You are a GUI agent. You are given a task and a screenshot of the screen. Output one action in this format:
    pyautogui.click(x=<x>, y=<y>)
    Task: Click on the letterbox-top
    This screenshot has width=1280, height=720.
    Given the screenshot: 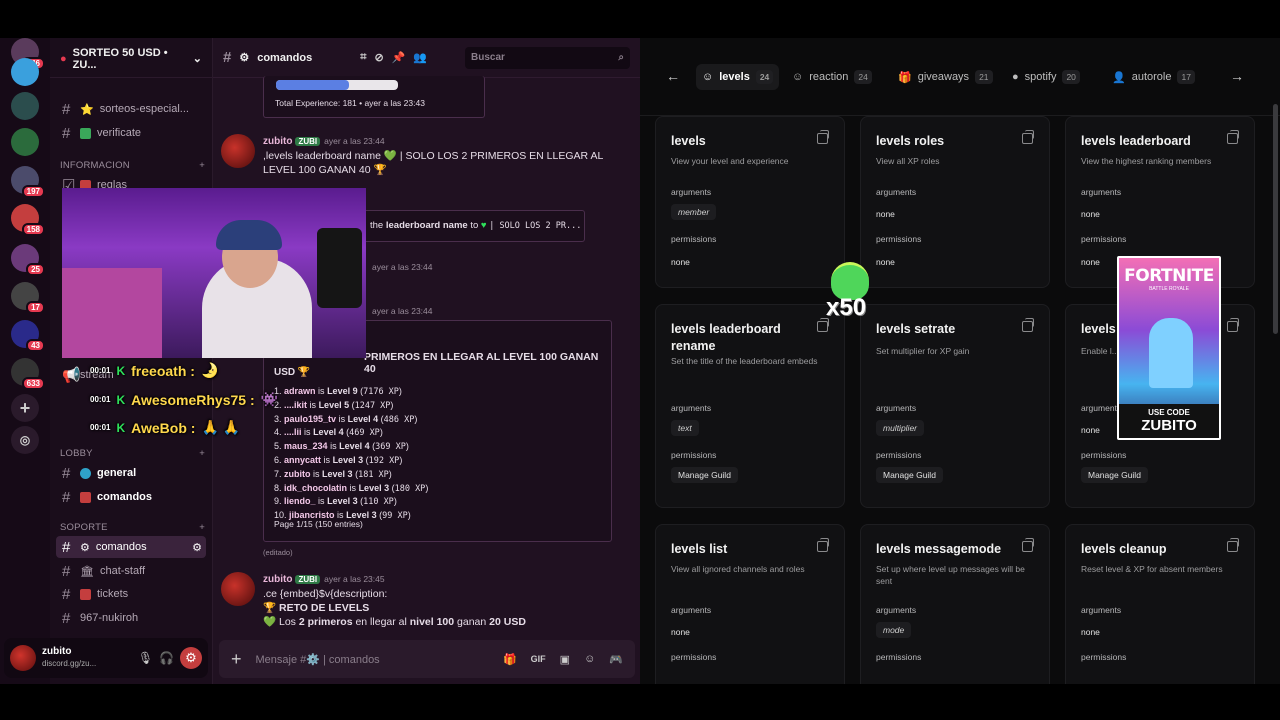 What is the action you would take?
    pyautogui.click(x=640, y=19)
    